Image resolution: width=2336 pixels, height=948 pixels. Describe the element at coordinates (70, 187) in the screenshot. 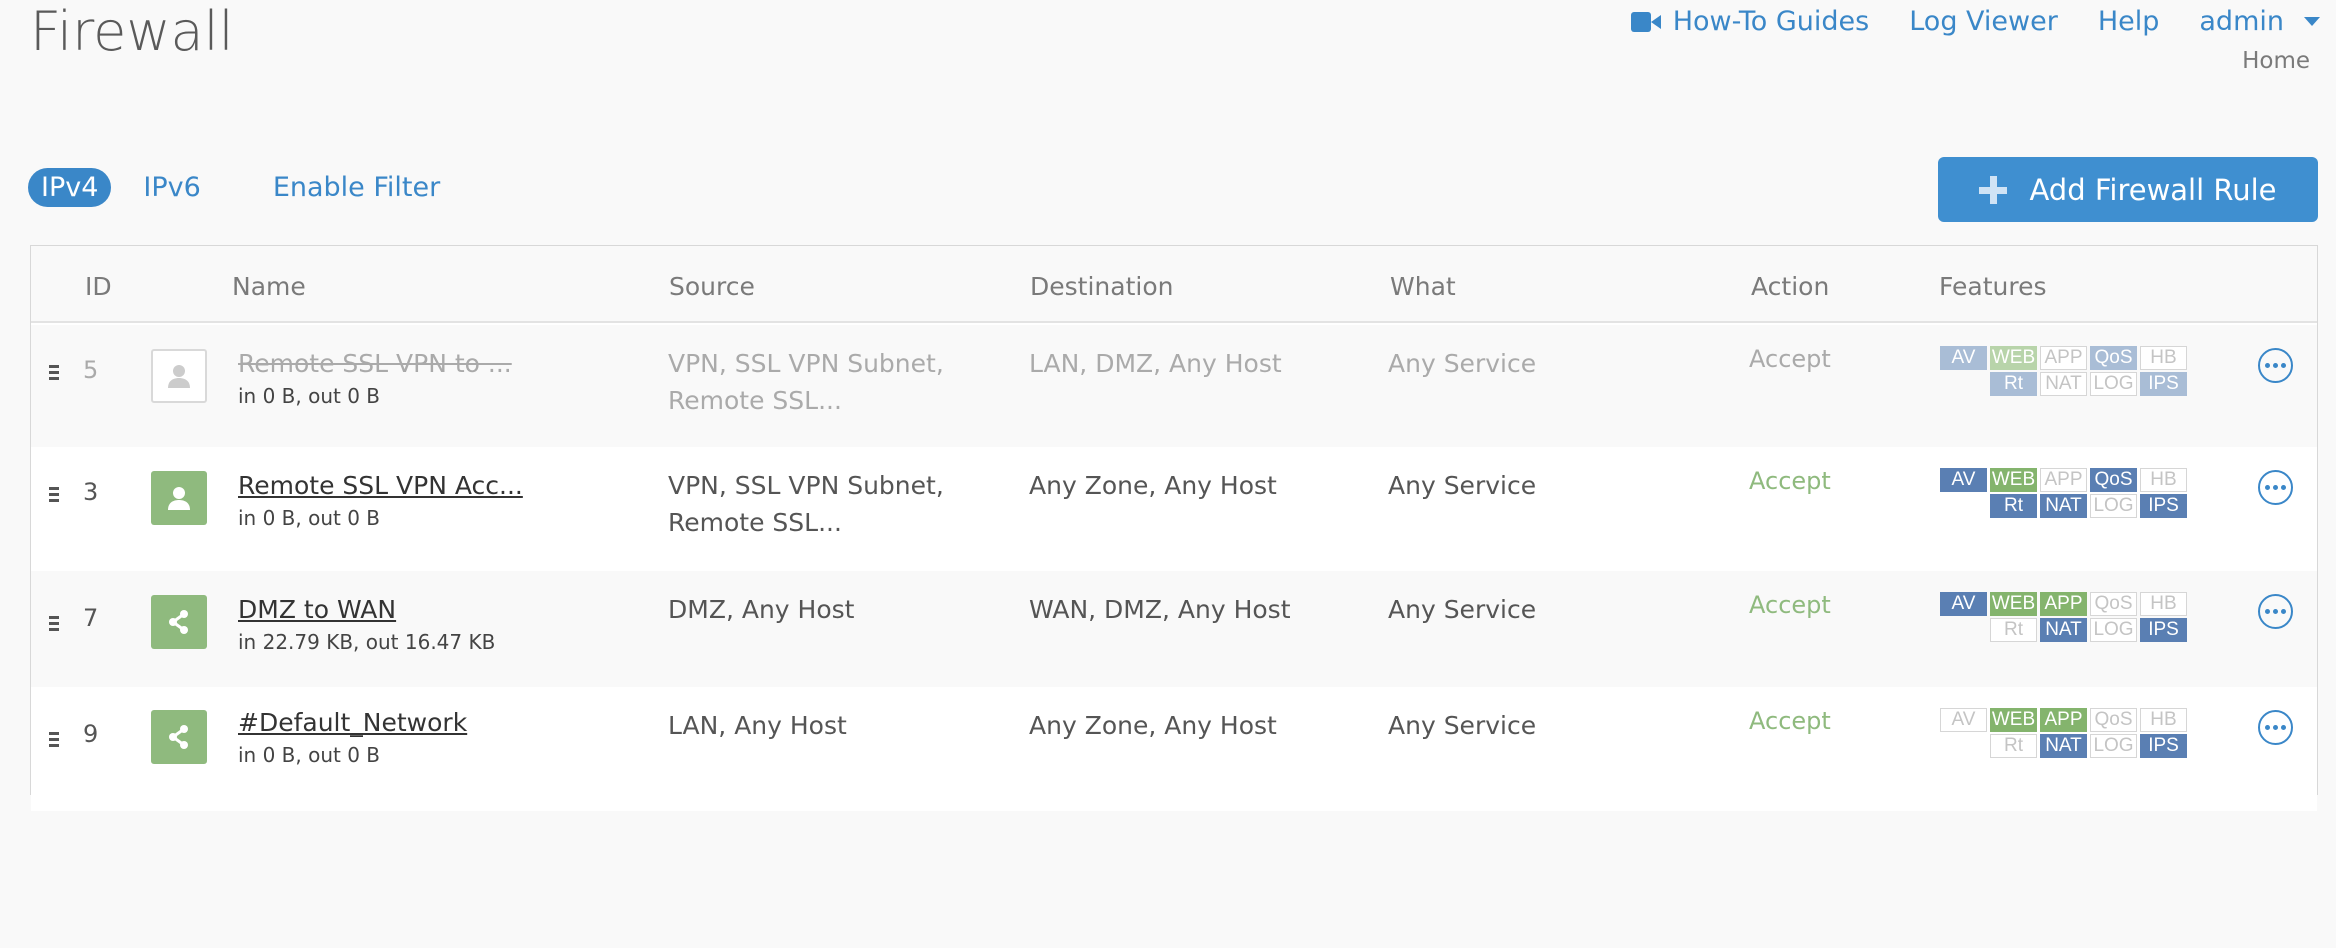

I see `tab-ipv4: IPv4` at that location.